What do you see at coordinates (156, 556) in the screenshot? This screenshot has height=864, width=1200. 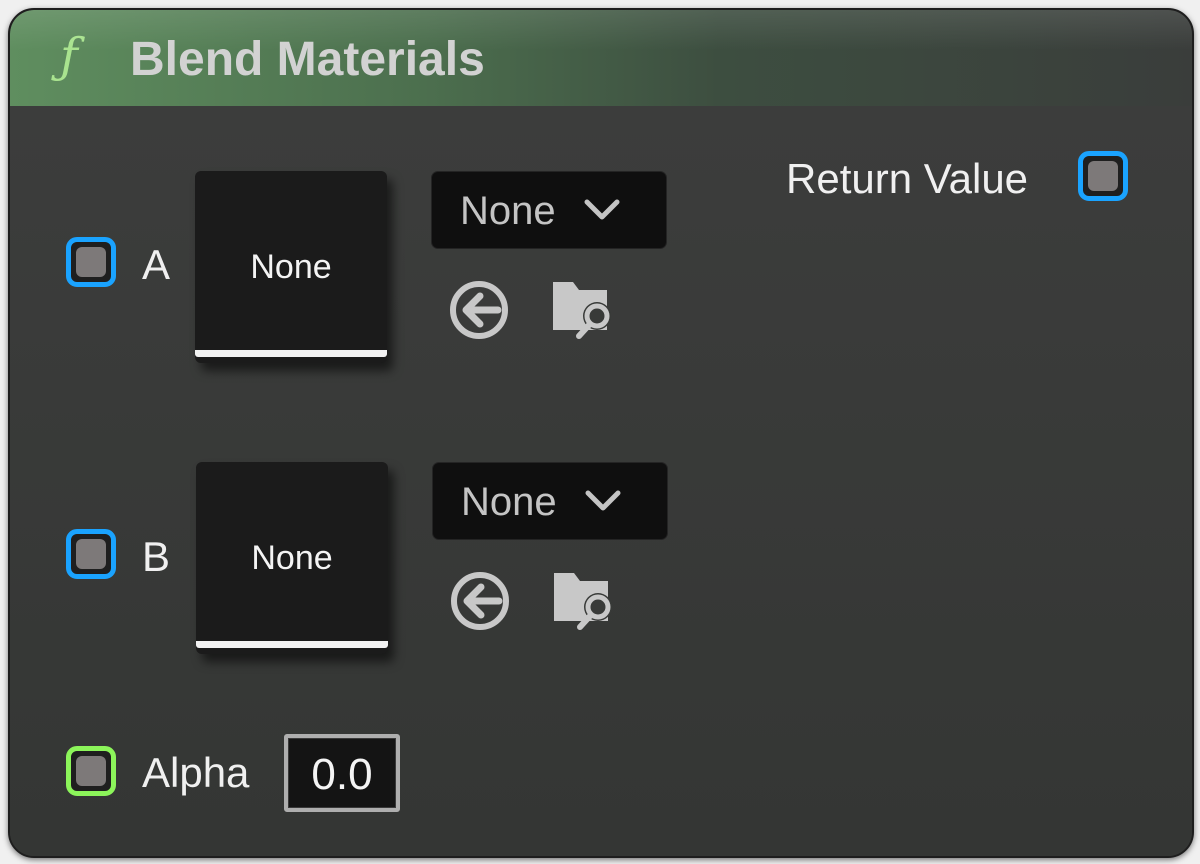 I see `input-b-label: B` at bounding box center [156, 556].